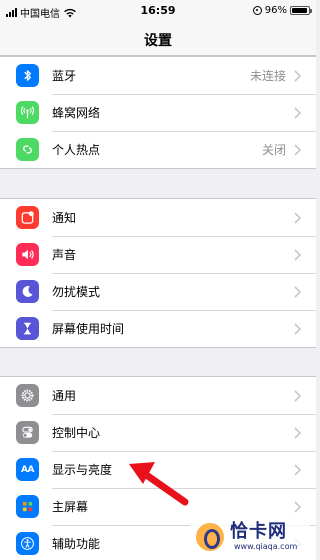  I want to click on status-bar: 中国电信 16:59 96%, so click(158, 11).